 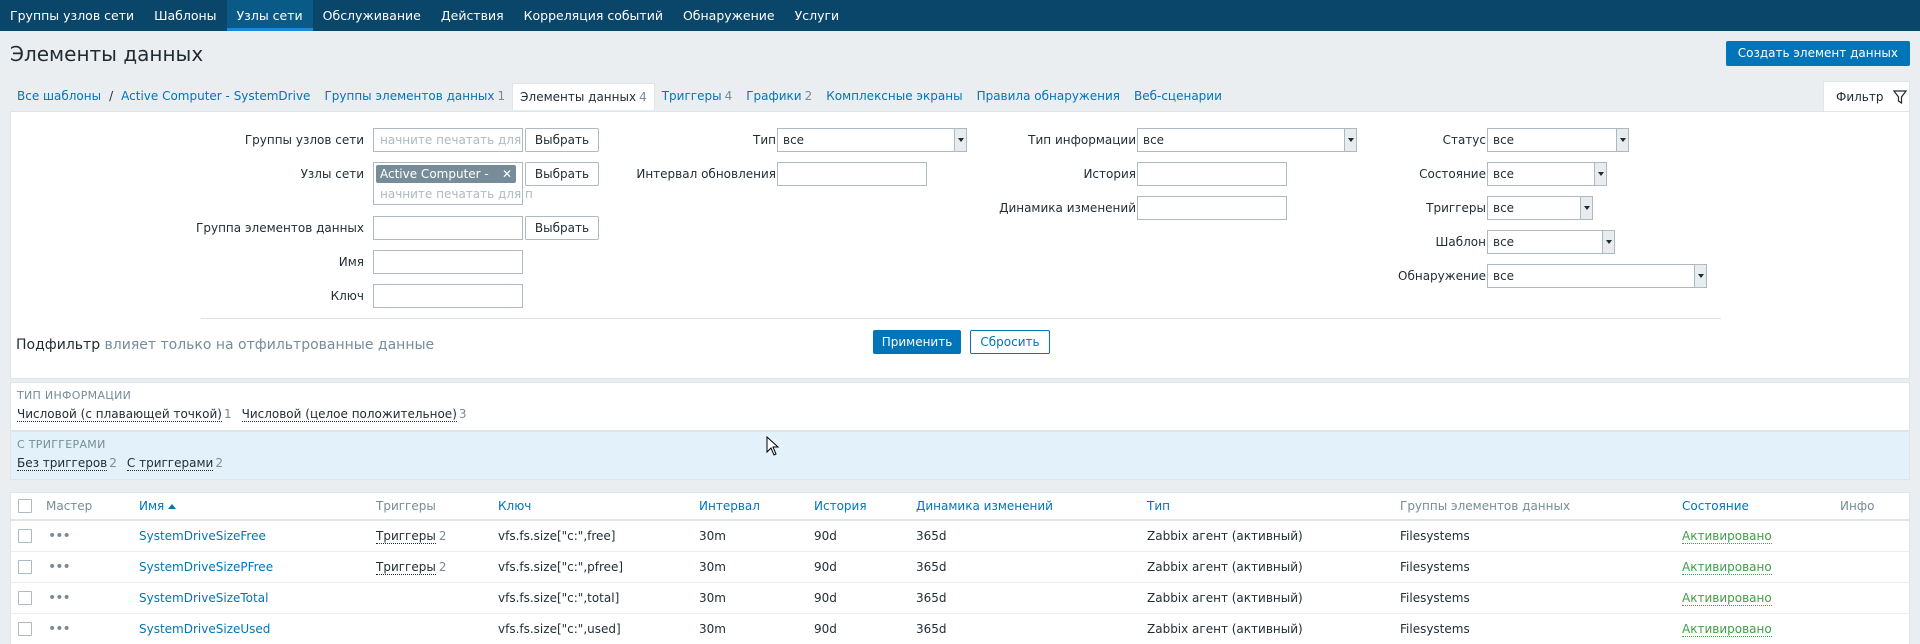 I want to click on nav-event-correlation: Корреляция событий, so click(x=593, y=15).